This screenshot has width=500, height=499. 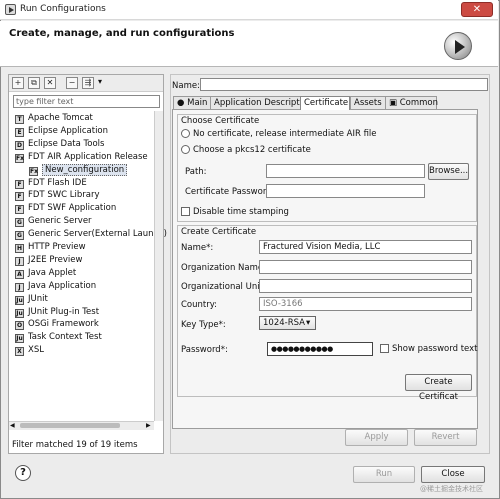 What do you see at coordinates (384, 474) in the screenshot?
I see `run-button: Run` at bounding box center [384, 474].